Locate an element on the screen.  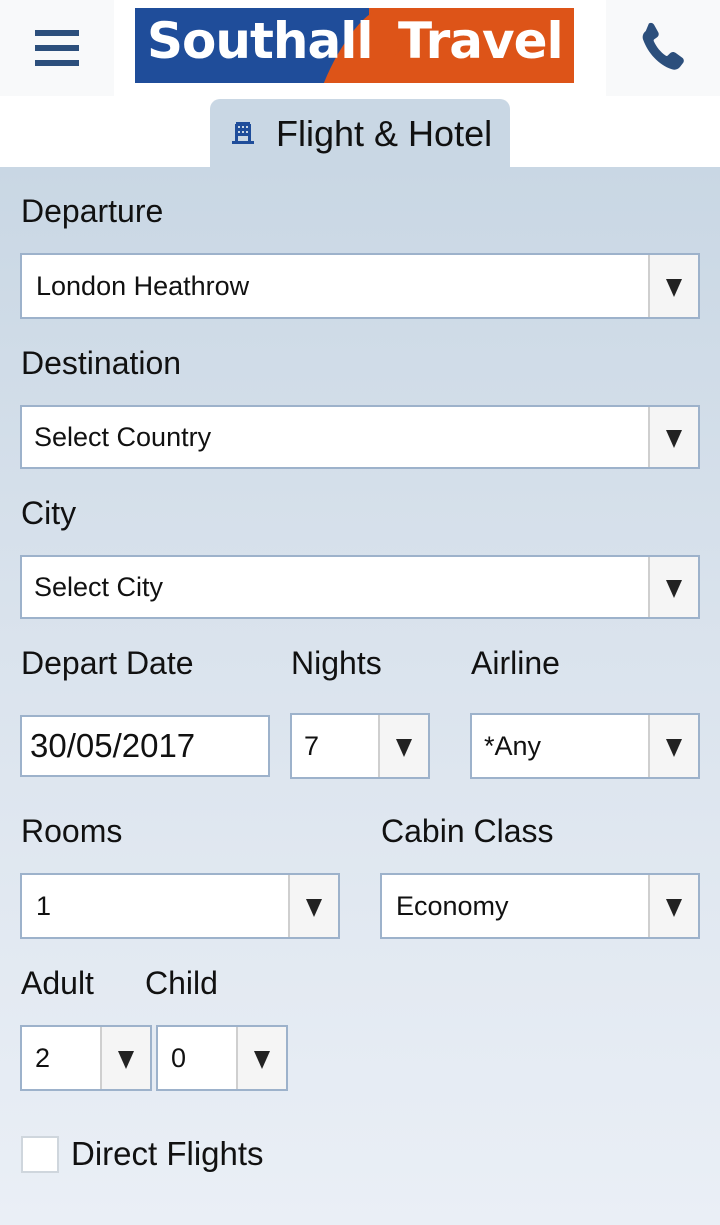
departure-select: London Heathrow is located at coordinates (360, 286).